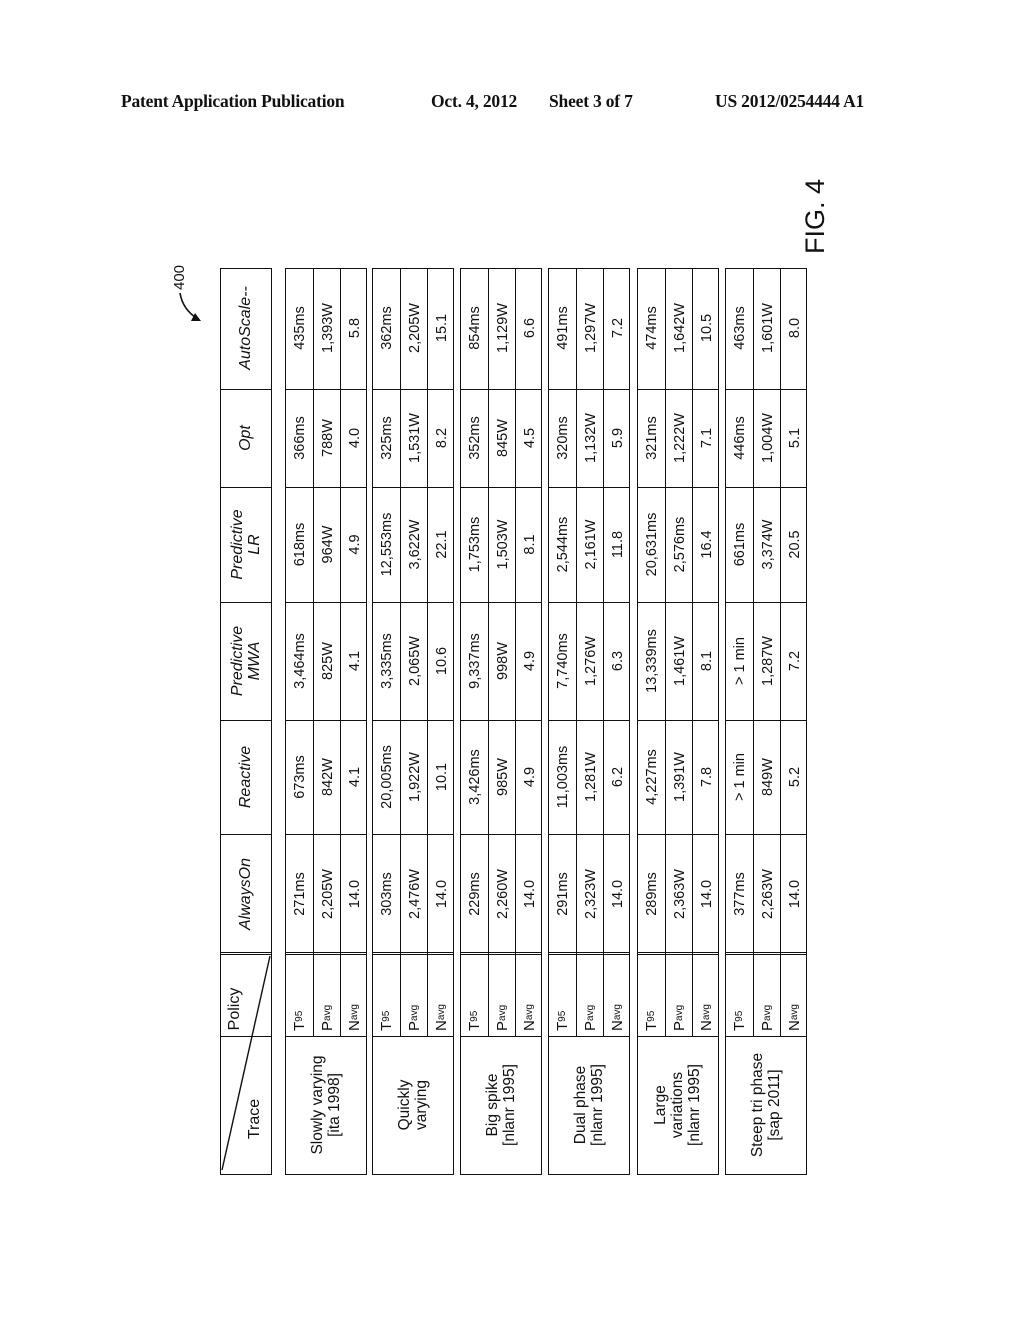  I want to click on table-cell: 491ms, so click(563, 328).